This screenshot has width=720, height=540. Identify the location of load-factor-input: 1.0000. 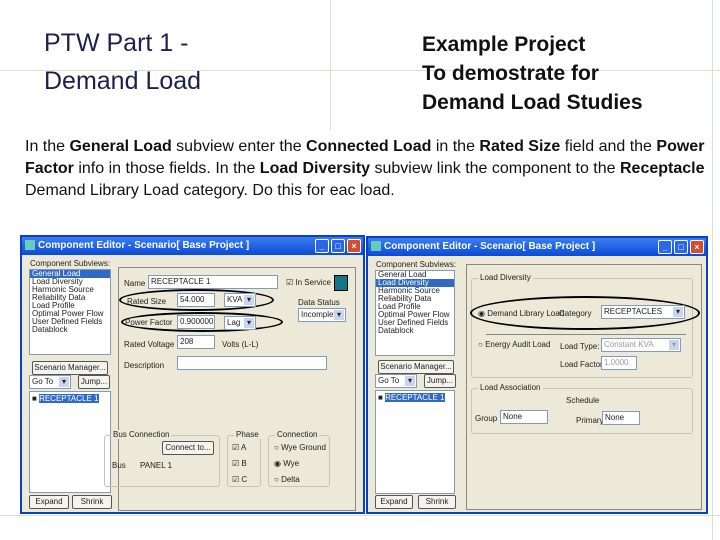
(619, 363).